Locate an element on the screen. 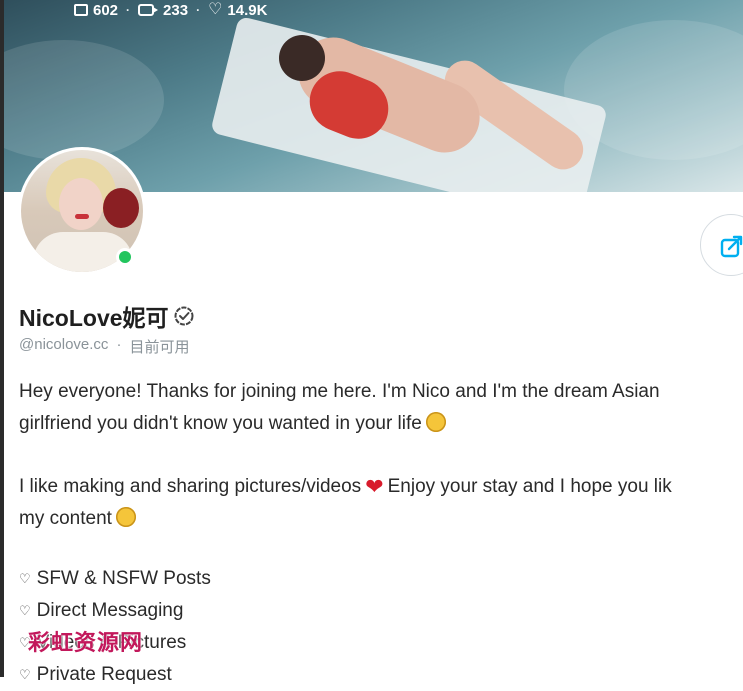 The width and height of the screenshot is (743, 691). image-icon is located at coordinates (81, 10).